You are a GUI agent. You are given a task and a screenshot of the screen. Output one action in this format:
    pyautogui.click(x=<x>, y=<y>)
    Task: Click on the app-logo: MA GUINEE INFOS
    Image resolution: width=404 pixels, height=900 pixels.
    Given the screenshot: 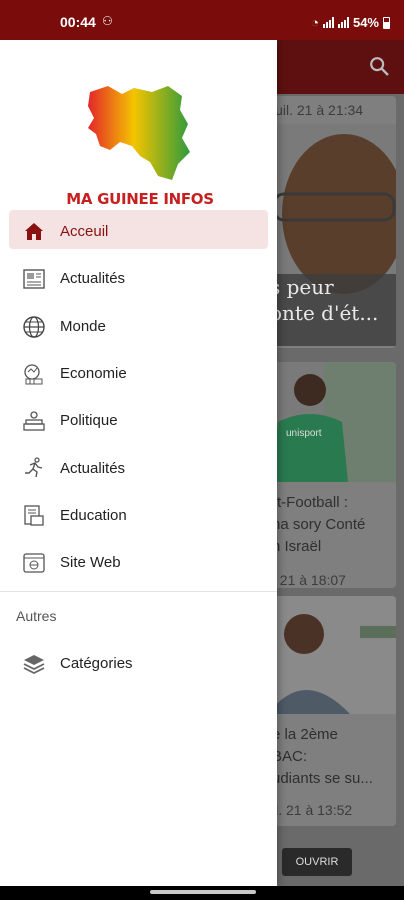 What is the action you would take?
    pyautogui.click(x=140, y=147)
    